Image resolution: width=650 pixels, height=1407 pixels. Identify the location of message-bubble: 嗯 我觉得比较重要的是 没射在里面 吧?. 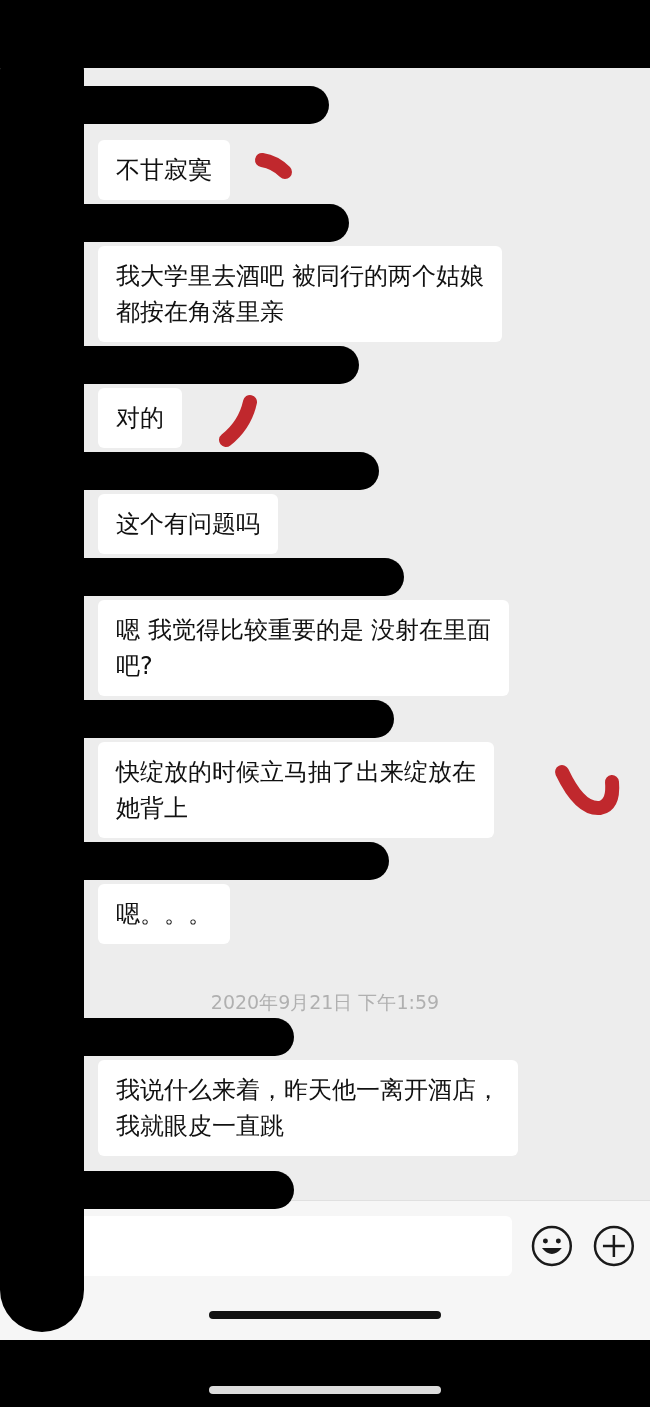
(304, 648).